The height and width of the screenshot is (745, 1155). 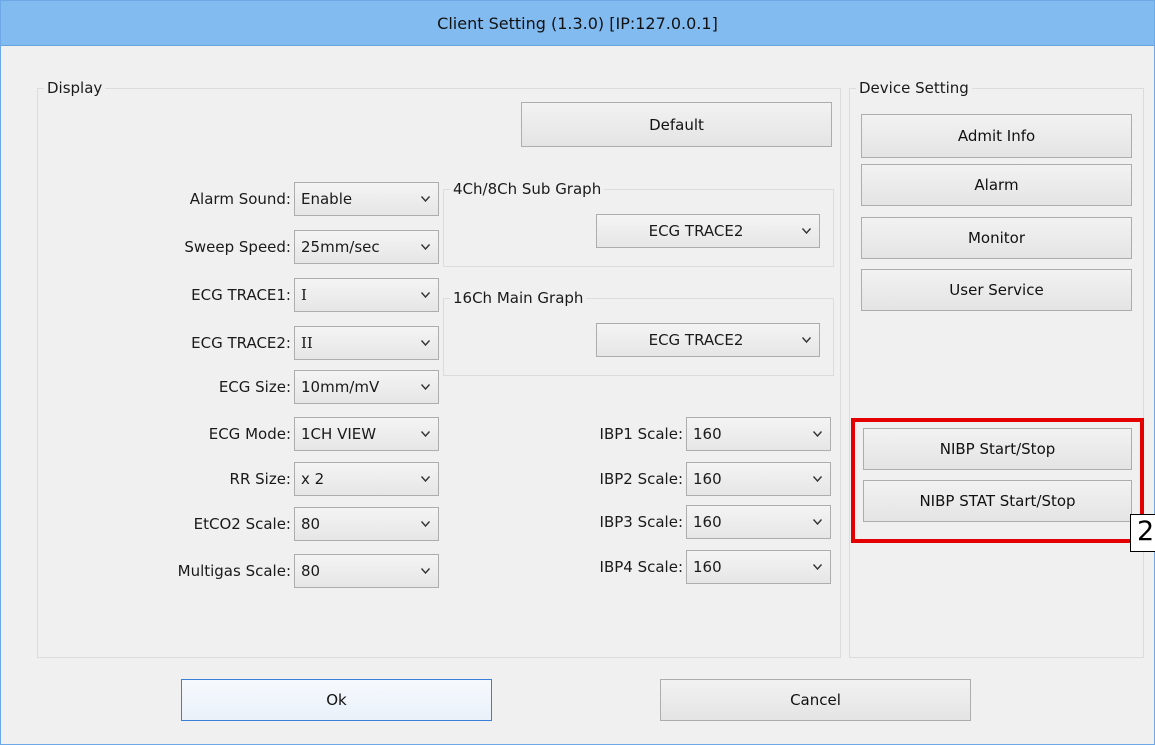 What do you see at coordinates (707, 522) in the screenshot?
I see `ibp3-scale-value: 160` at bounding box center [707, 522].